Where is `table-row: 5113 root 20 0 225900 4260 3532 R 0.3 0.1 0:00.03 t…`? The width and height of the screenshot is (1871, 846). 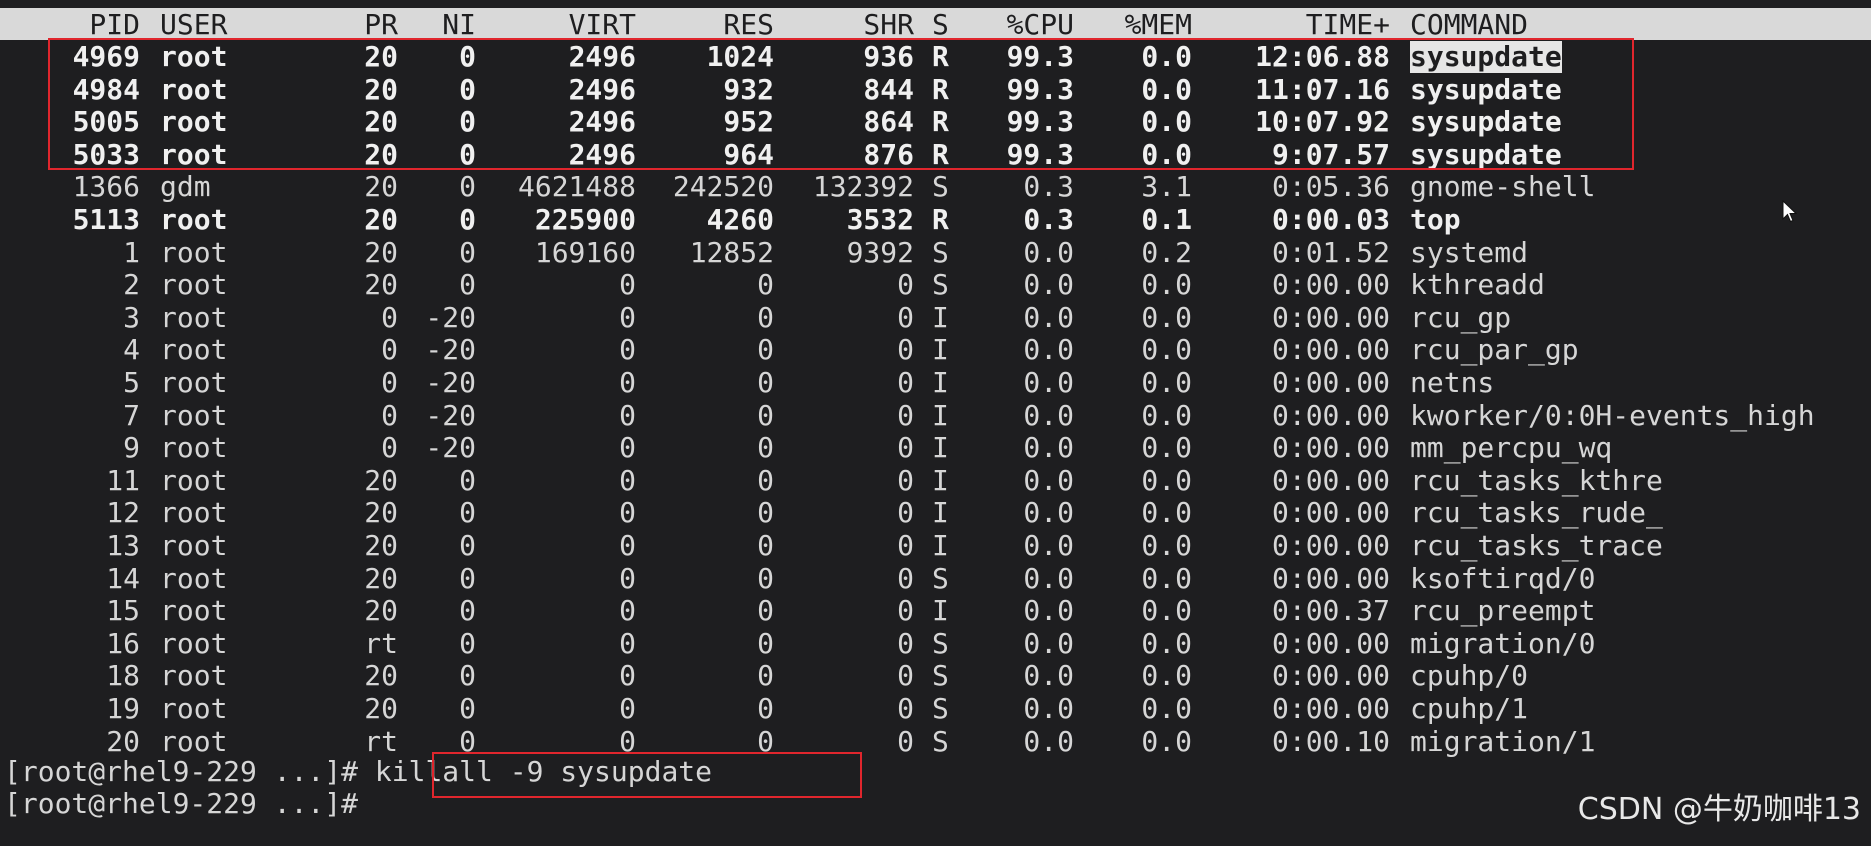 table-row: 5113 root 20 0 225900 4260 3532 R 0.3 0.1 0:00.03 t… is located at coordinates (935, 220).